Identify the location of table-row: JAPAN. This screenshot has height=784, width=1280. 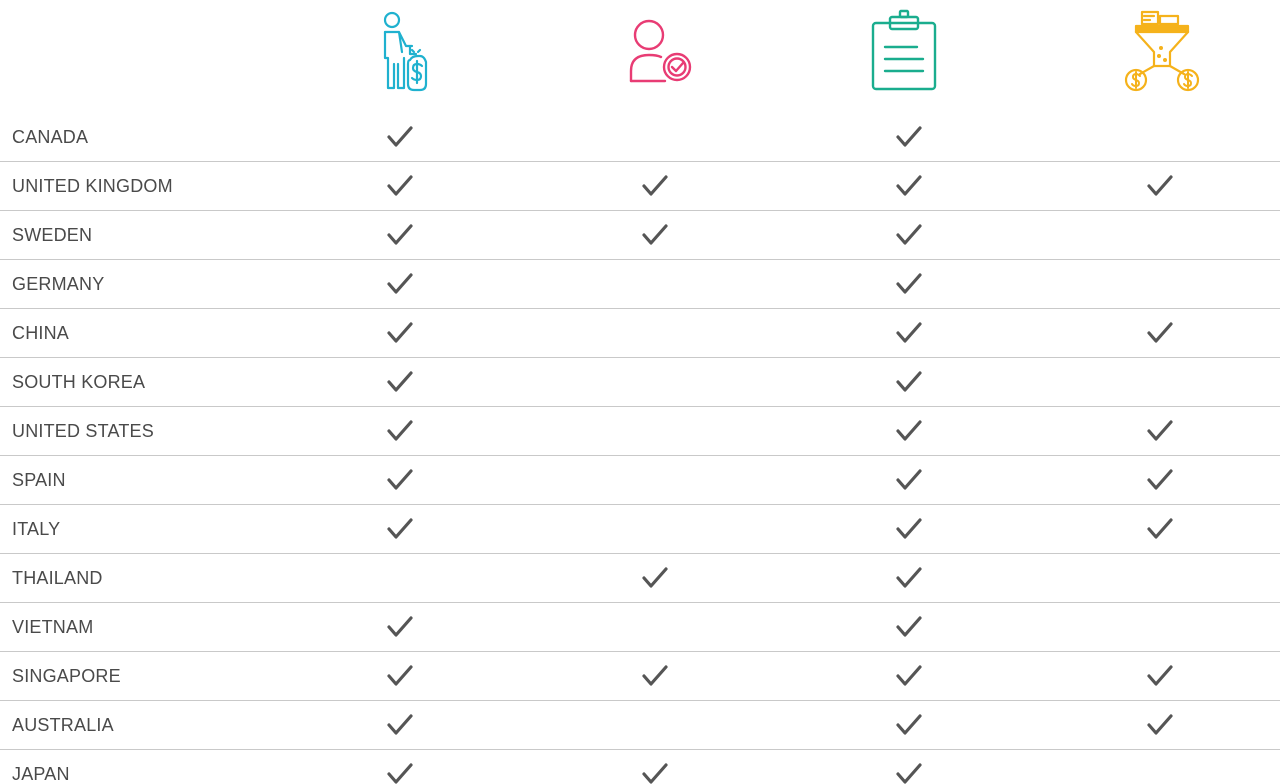
(640, 767).